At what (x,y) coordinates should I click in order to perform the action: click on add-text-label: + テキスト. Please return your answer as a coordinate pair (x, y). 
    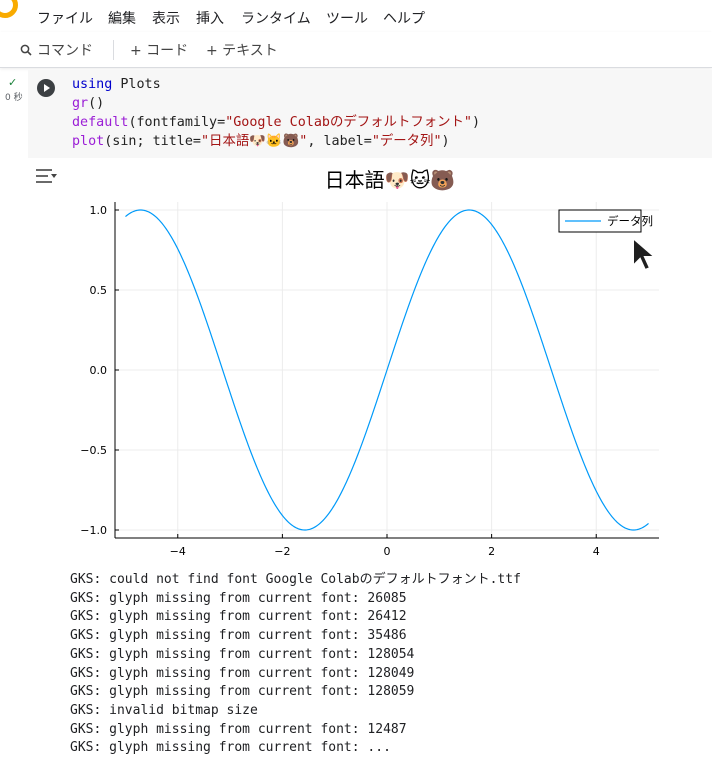
    Looking at the image, I should click on (242, 51).